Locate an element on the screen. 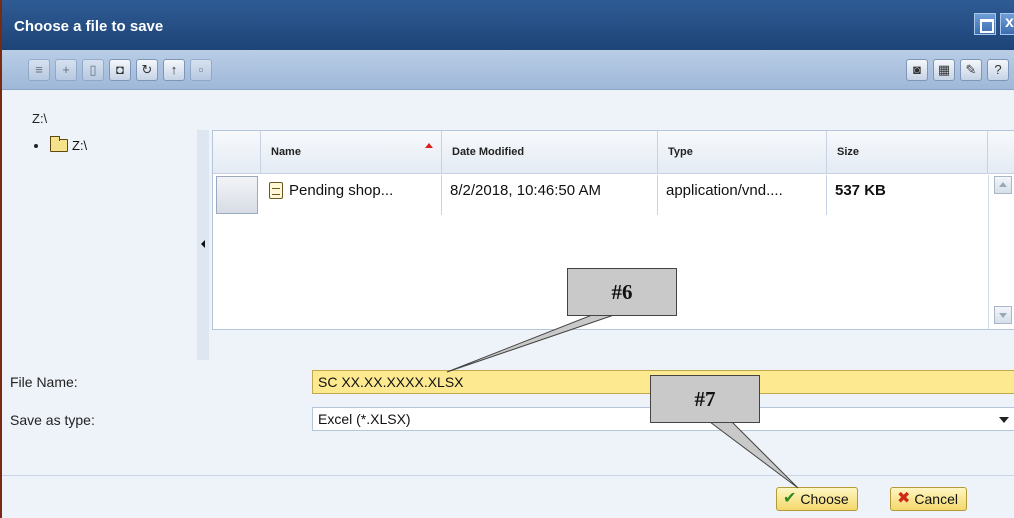 The height and width of the screenshot is (518, 1014). collapse-arrow-icon is located at coordinates (203, 244).